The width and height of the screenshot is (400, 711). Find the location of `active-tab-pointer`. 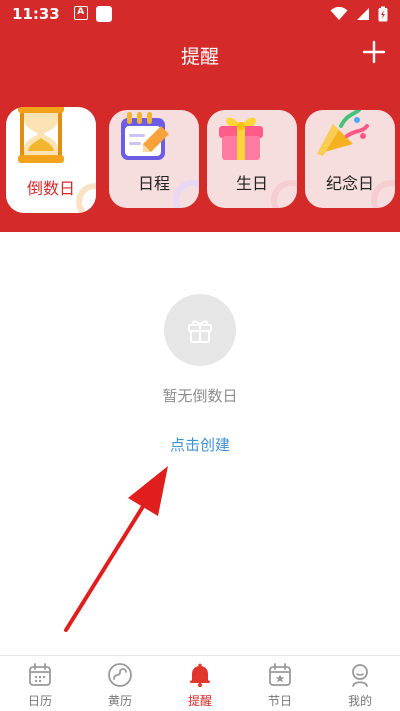

active-tab-pointer is located at coordinates (51, 307).